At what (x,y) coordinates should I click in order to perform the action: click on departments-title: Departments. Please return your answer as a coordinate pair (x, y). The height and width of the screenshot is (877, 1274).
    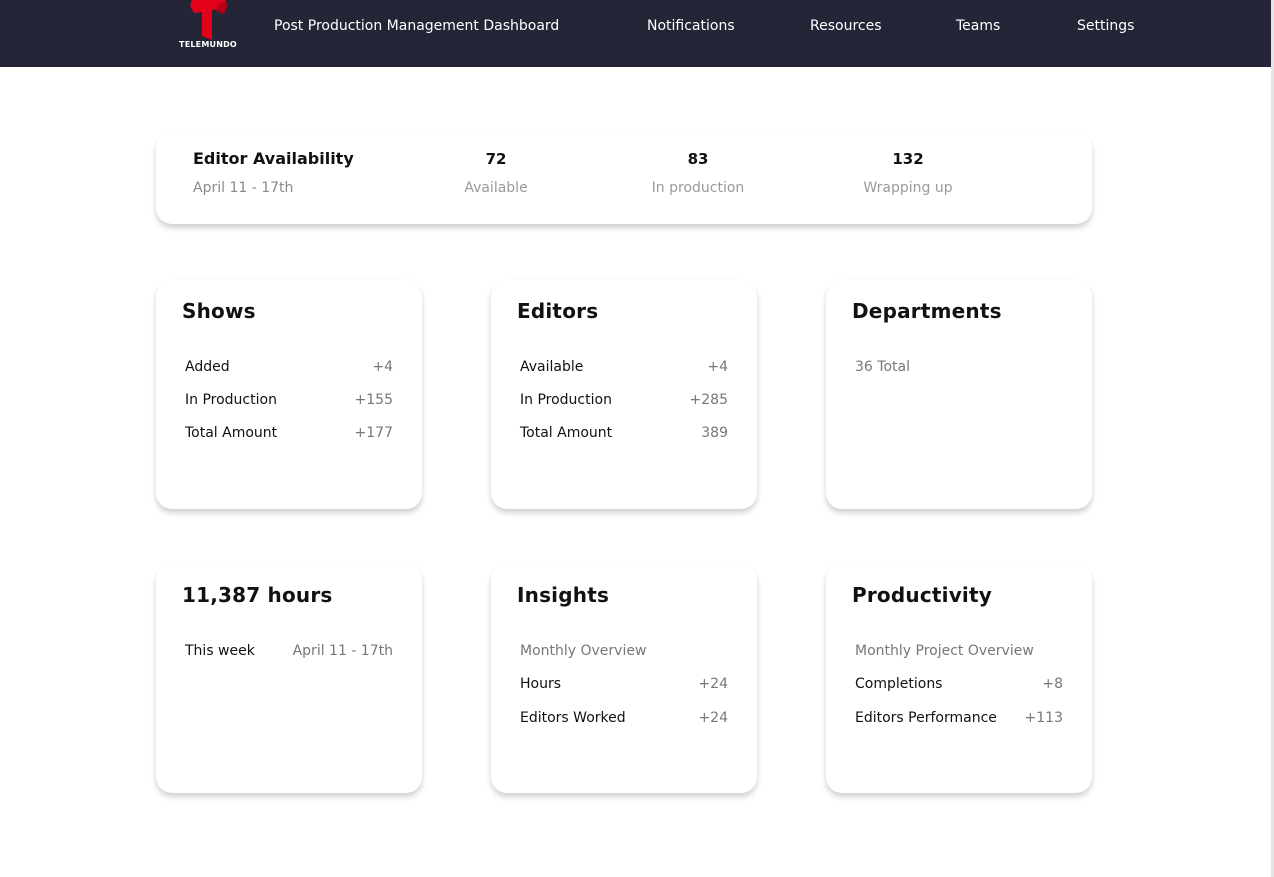
    Looking at the image, I should click on (927, 311).